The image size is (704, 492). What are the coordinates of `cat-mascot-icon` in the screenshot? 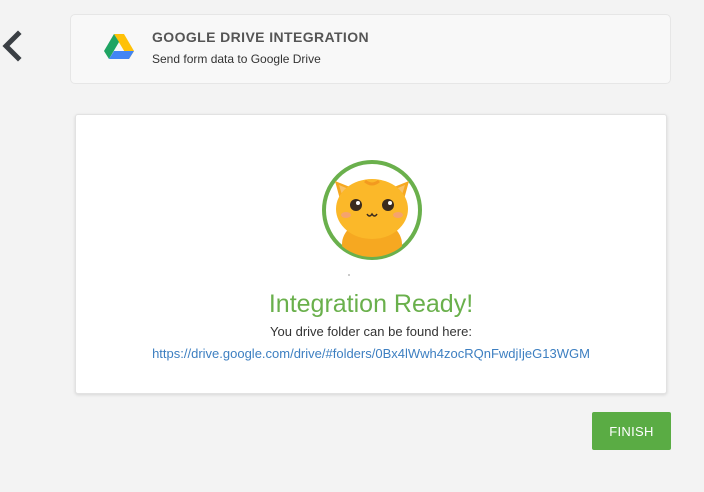 It's located at (372, 210).